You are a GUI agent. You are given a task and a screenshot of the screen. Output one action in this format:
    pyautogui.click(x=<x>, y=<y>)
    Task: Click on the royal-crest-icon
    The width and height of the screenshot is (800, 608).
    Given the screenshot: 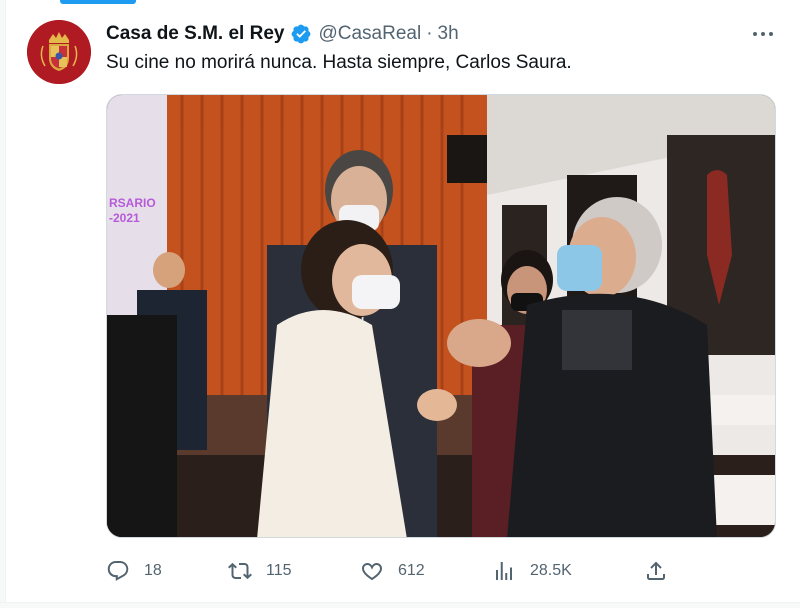 What is the action you would take?
    pyautogui.click(x=59, y=52)
    